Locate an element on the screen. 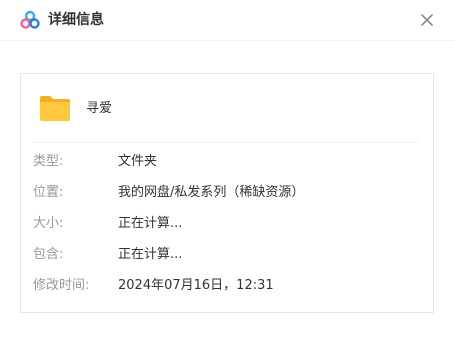  detail-label: 位置: is located at coordinates (48, 192).